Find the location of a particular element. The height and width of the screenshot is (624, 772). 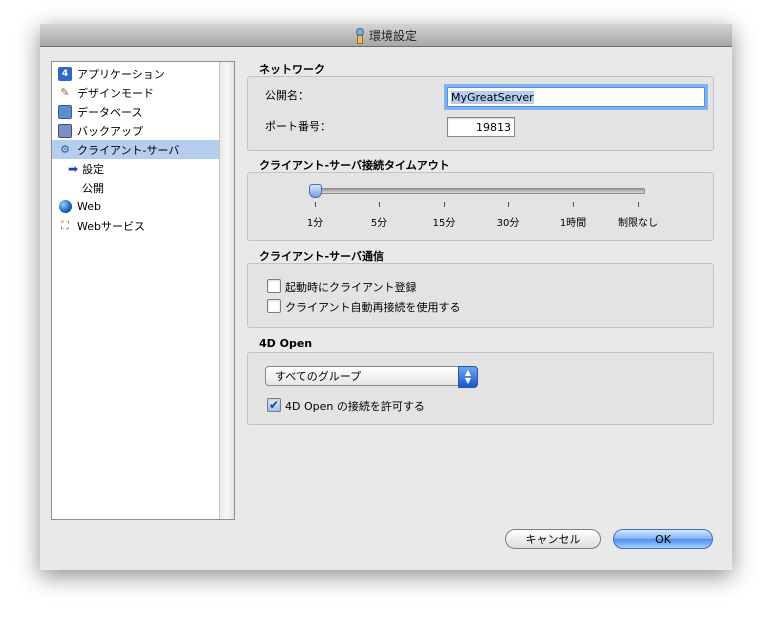

sidebar-item-label: 設定 is located at coordinates (93, 169).